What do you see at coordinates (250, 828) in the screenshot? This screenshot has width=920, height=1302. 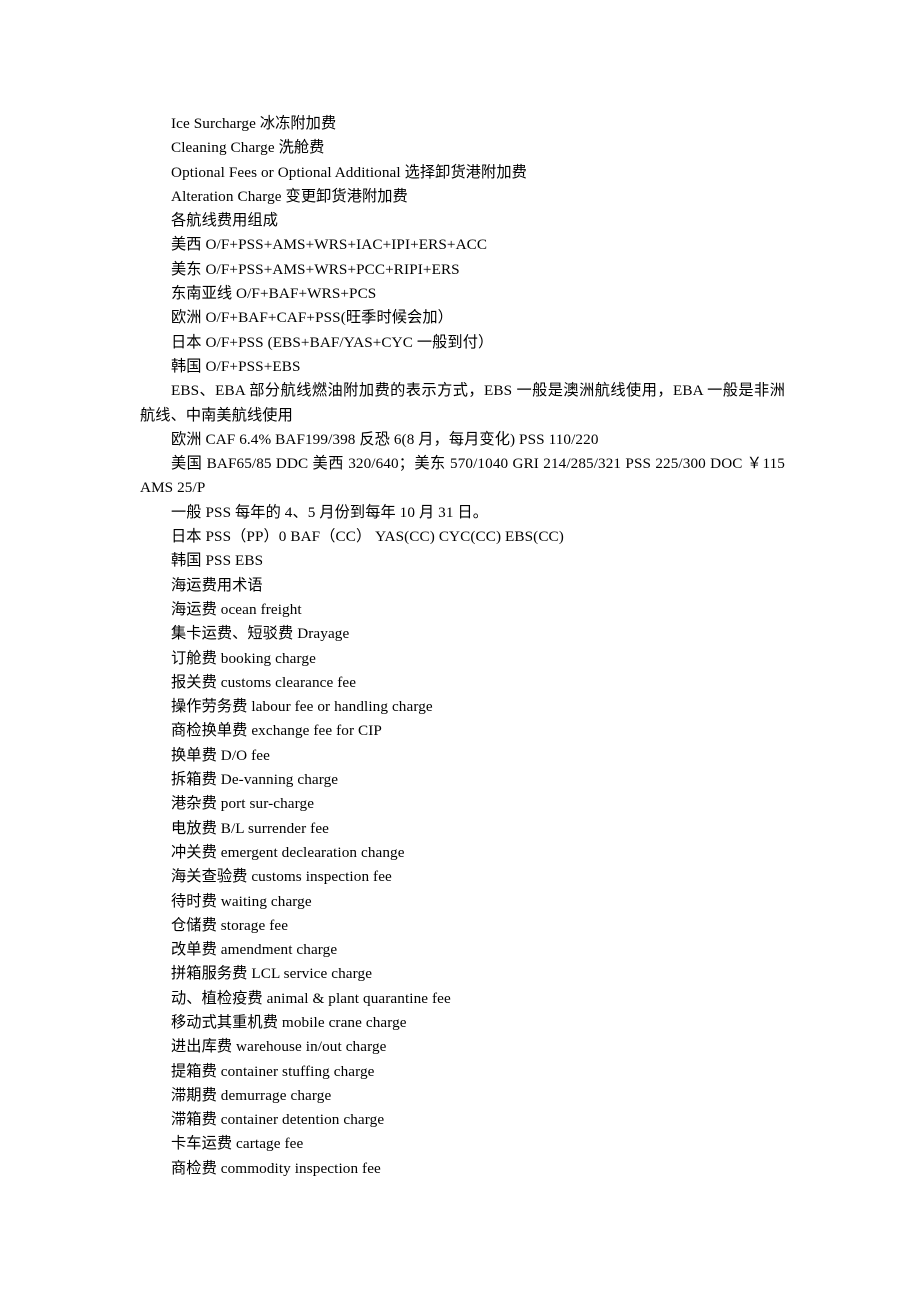 I see `term-bl-surrender-fee: 电放费 B/L surrender fee` at bounding box center [250, 828].